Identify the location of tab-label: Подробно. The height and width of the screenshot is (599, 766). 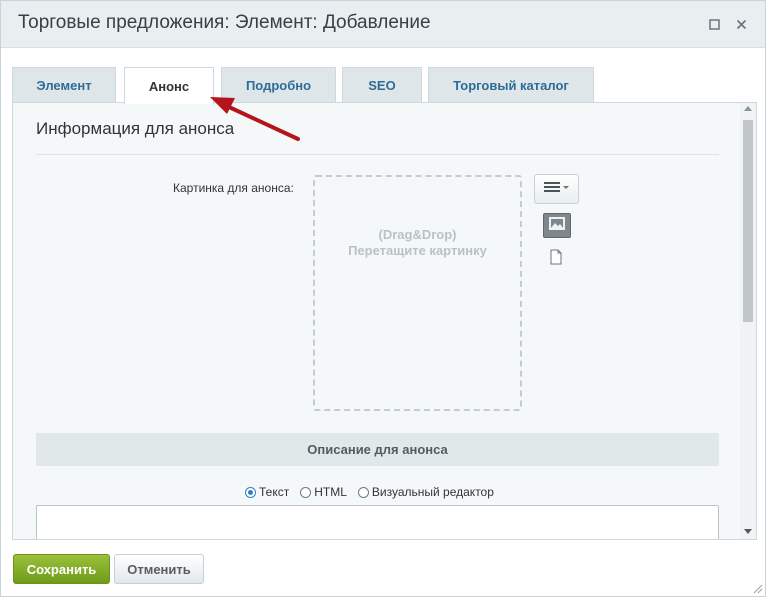
(278, 85).